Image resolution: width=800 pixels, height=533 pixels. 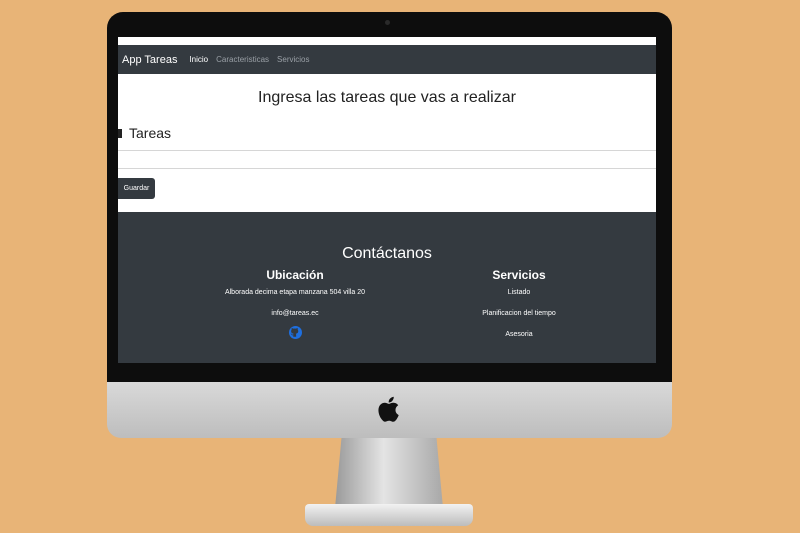 I want to click on navbar-brand: App Tareas, so click(x=149, y=60).